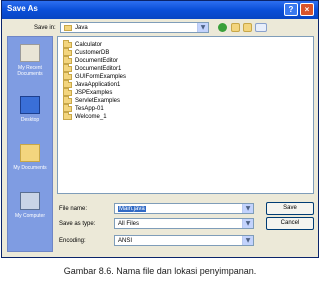 This screenshot has width=320, height=284. I want to click on place-desktop: Desktop, so click(30, 113).